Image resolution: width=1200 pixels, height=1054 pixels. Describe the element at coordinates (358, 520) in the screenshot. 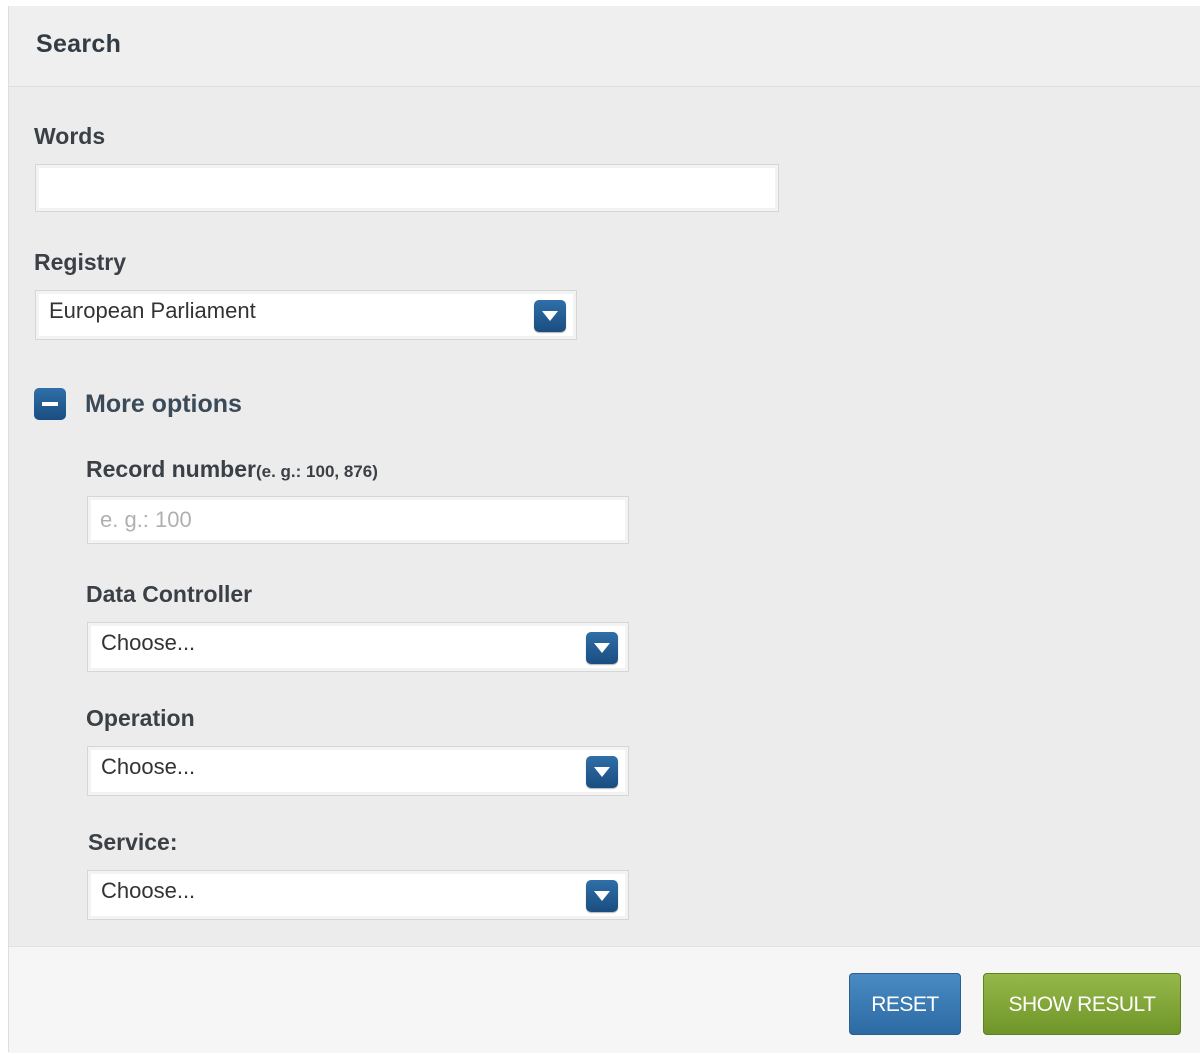

I see `record-number-input` at that location.